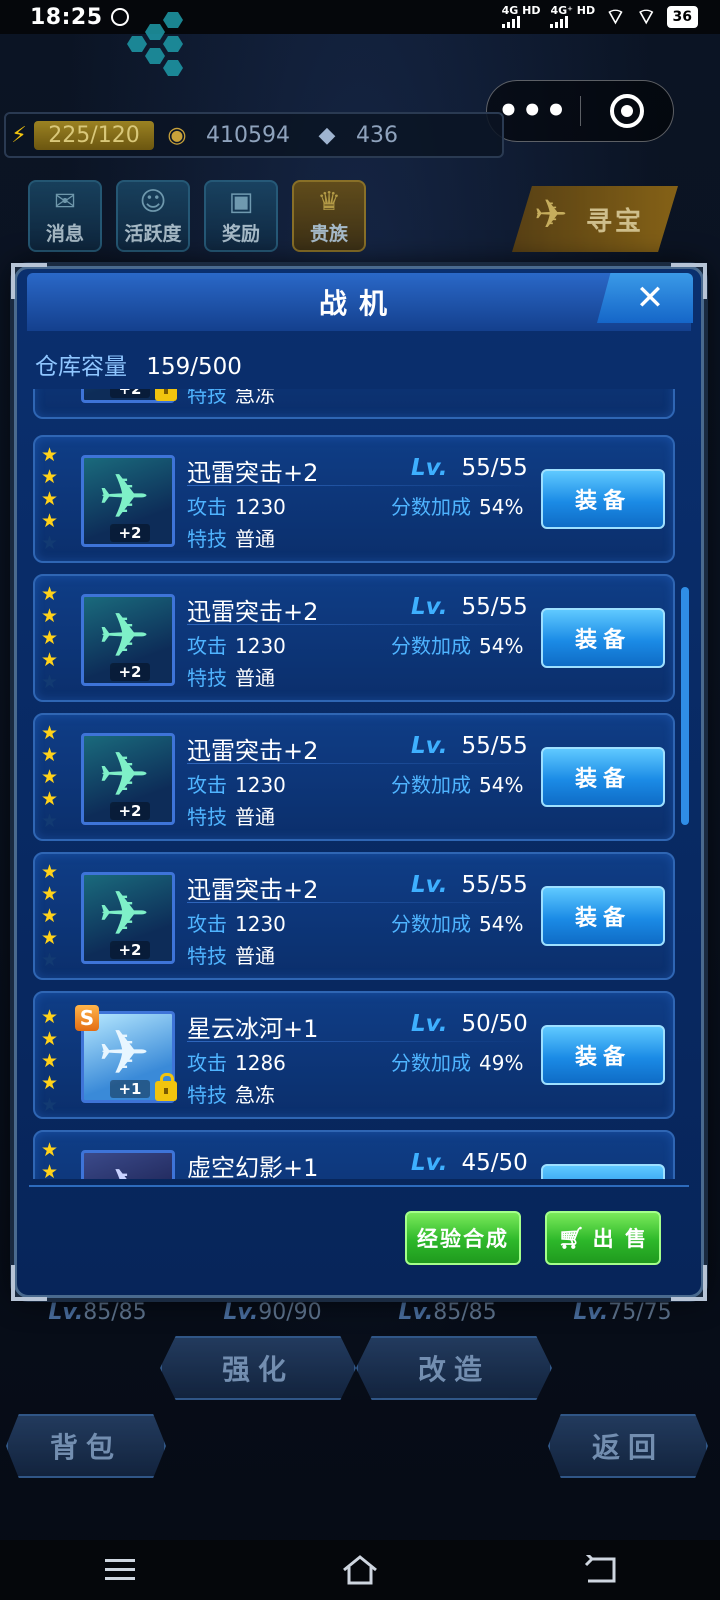  Describe the element at coordinates (253, 1029) in the screenshot. I see `fighter-name: 星云冰河+1` at that location.